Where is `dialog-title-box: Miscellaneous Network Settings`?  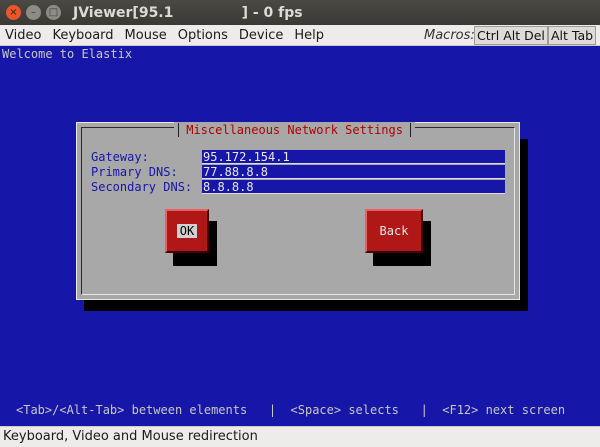 dialog-title-box: Miscellaneous Network Settings is located at coordinates (295, 130).